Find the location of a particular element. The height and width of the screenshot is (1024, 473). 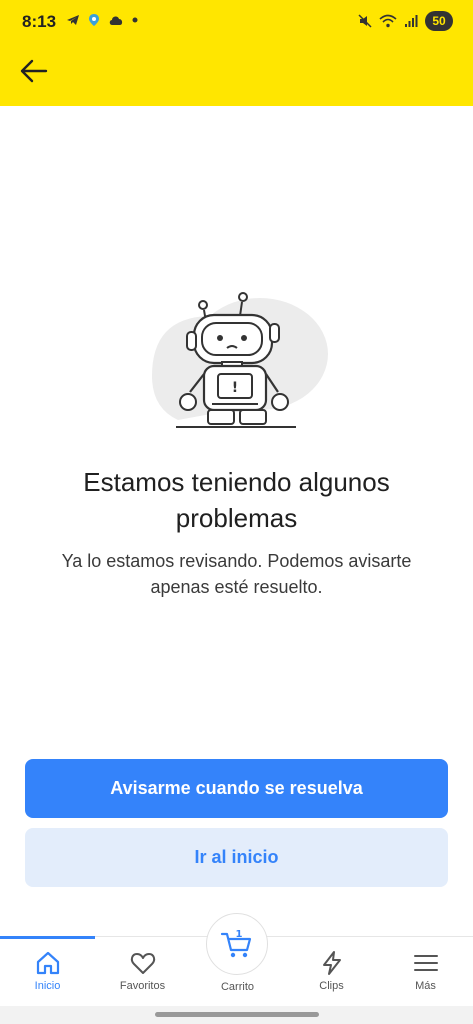

wifi-icon is located at coordinates (388, 21).